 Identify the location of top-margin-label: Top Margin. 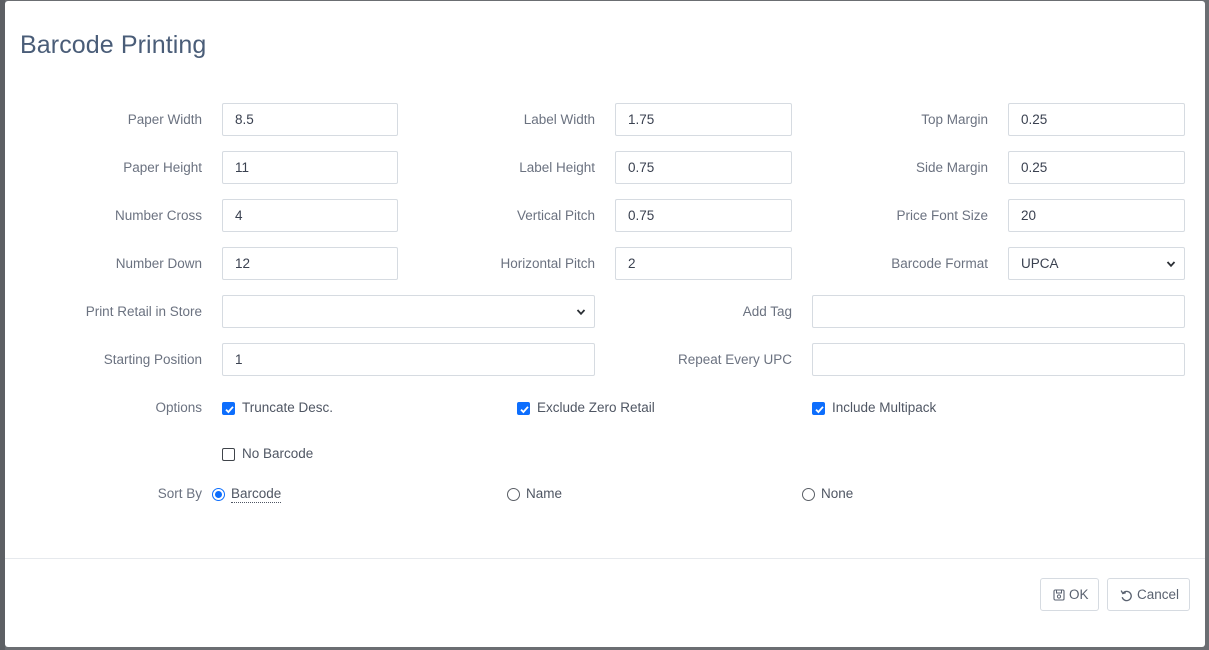
(954, 119).